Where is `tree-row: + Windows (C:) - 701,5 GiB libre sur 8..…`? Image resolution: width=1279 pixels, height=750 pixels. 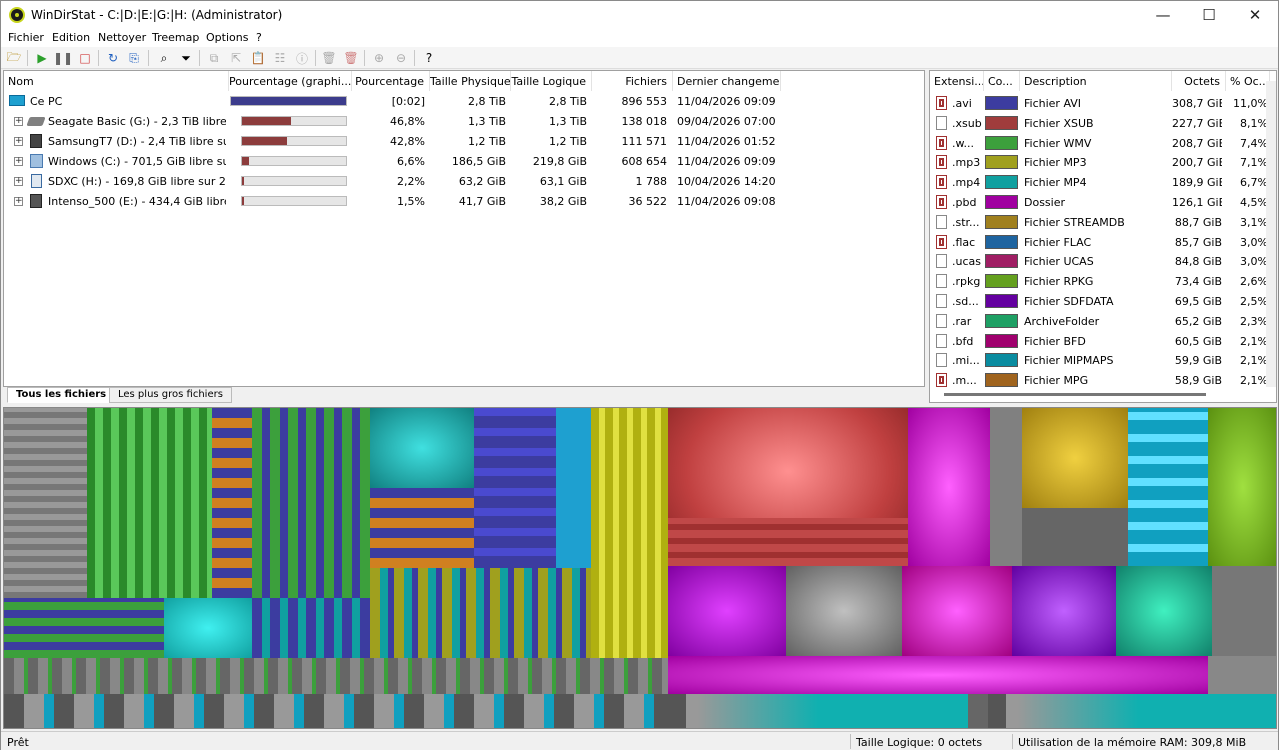 tree-row: + Windows (C:) - 701,5 GiB libre sur 8..… is located at coordinates (464, 161).